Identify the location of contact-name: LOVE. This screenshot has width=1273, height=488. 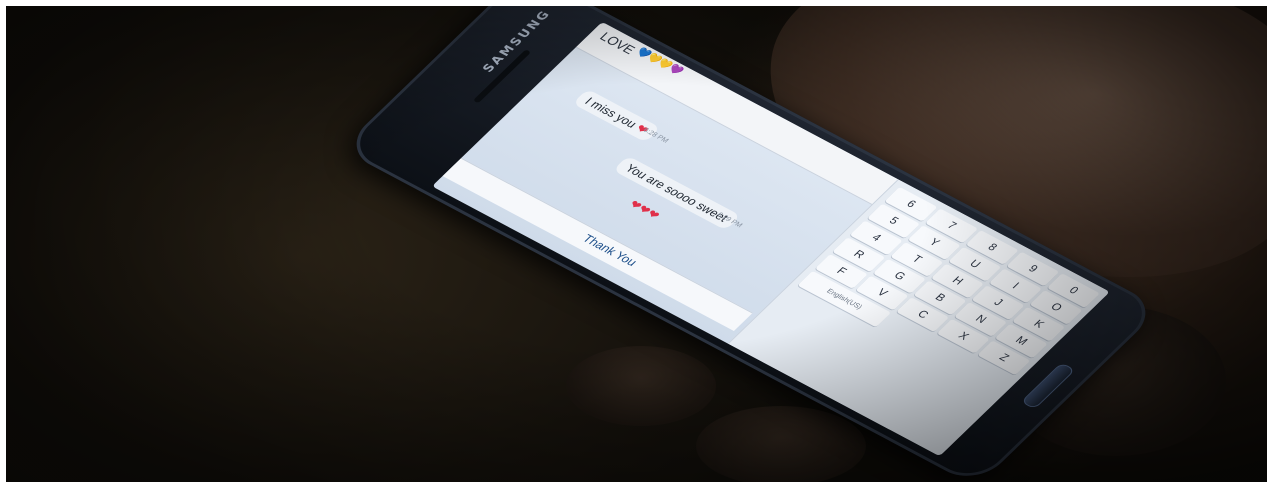
(617, 43).